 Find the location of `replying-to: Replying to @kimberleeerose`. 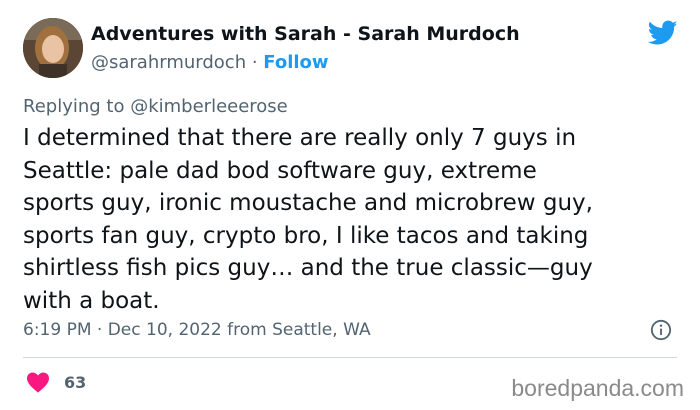

replying-to: Replying to @kimberleeerose is located at coordinates (155, 107).